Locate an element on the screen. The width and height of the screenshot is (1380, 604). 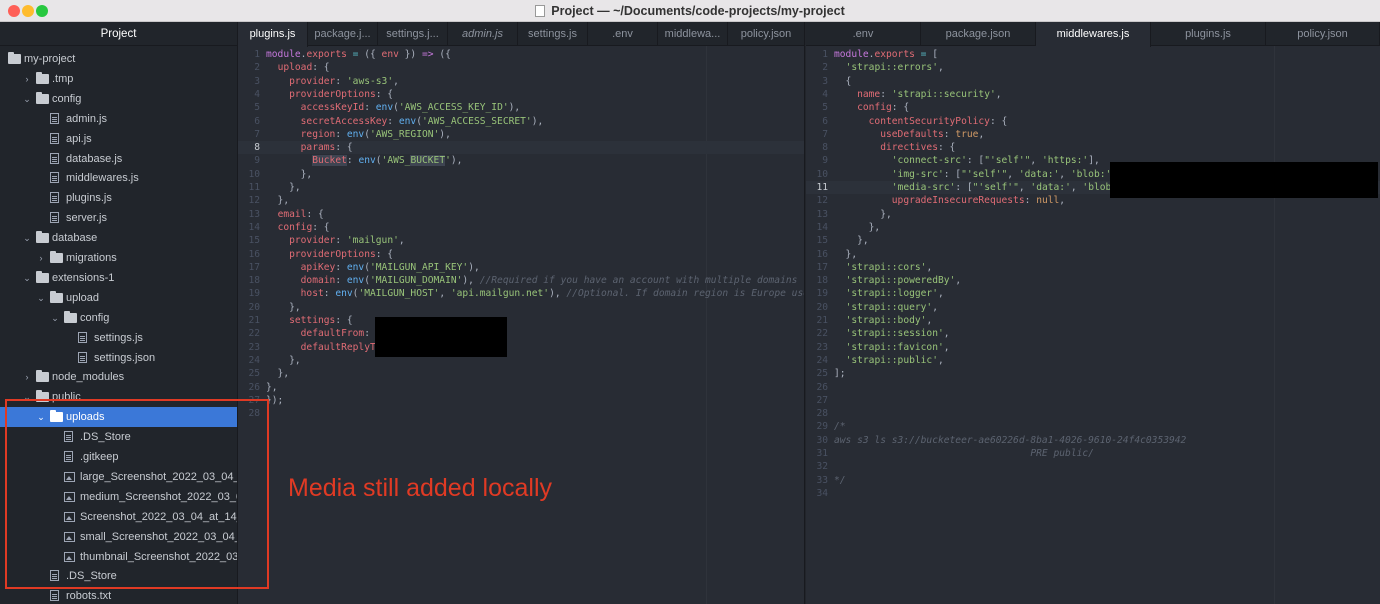
code-line: 31 PRE public/ is located at coordinates (1093, 453).